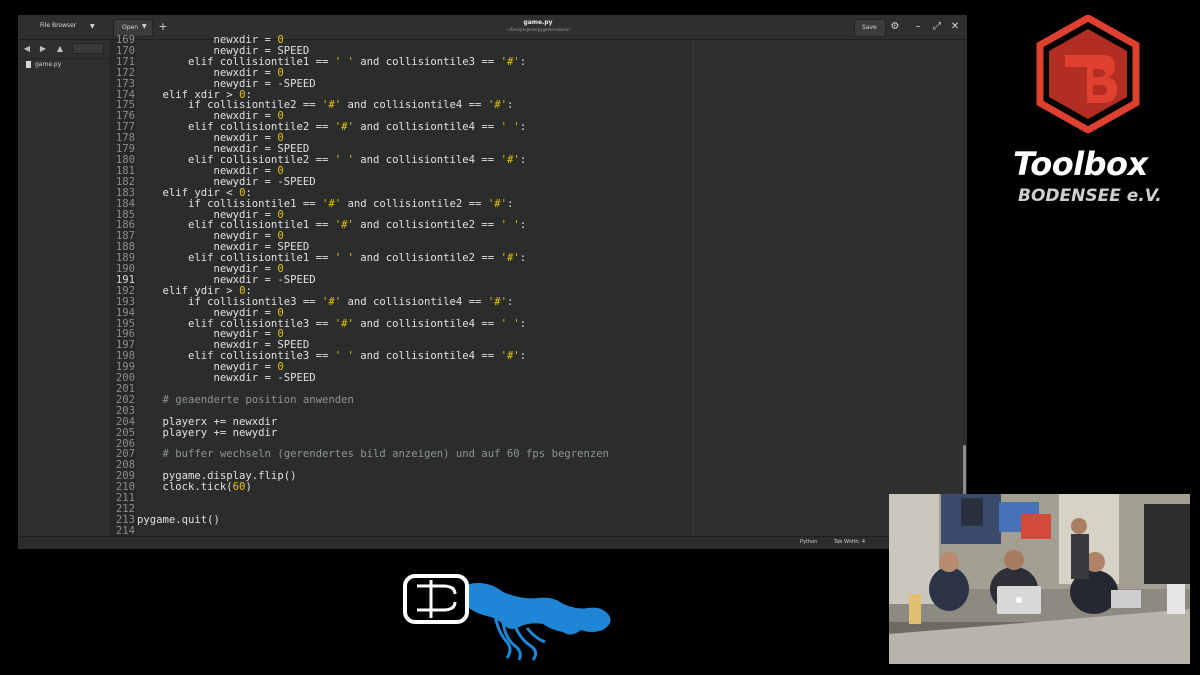  What do you see at coordinates (411, 378) in the screenshot?
I see `code-line: 200 newxdir = -SPEED` at bounding box center [411, 378].